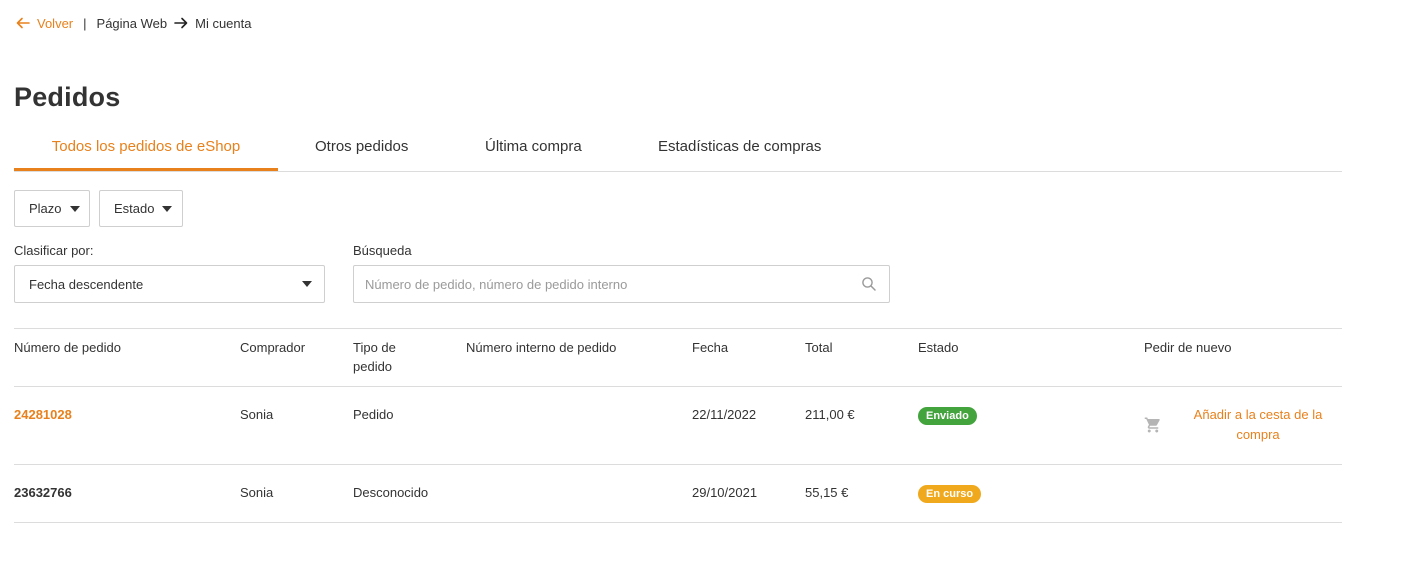 Image resolution: width=1410 pixels, height=567 pixels. Describe the element at coordinates (134, 208) in the screenshot. I see `status-filter-label: Estado` at that location.